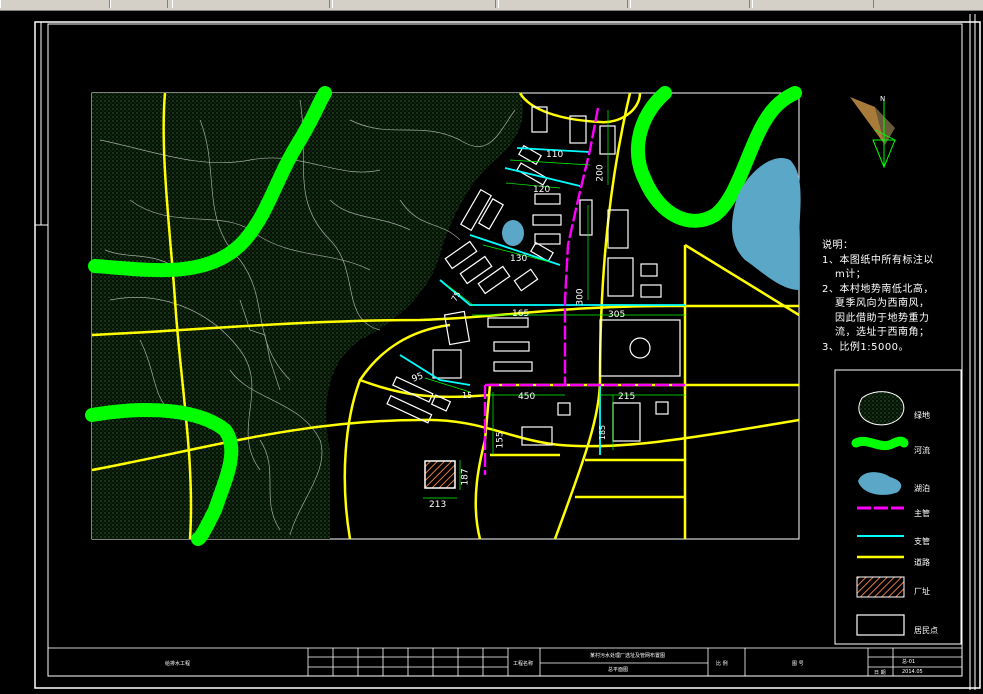 The width and height of the screenshot is (983, 694). What do you see at coordinates (880, 443) in the screenshot?
I see `river-icon` at bounding box center [880, 443].